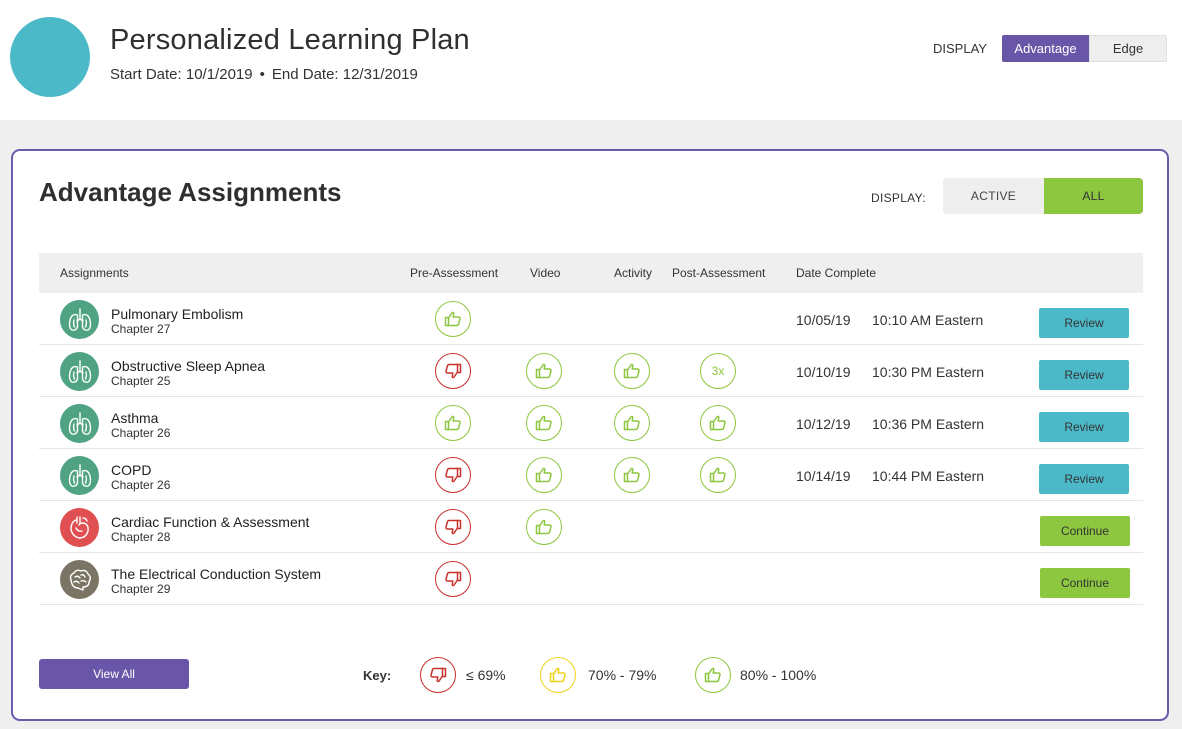  I want to click on view-all-button: View All, so click(114, 674).